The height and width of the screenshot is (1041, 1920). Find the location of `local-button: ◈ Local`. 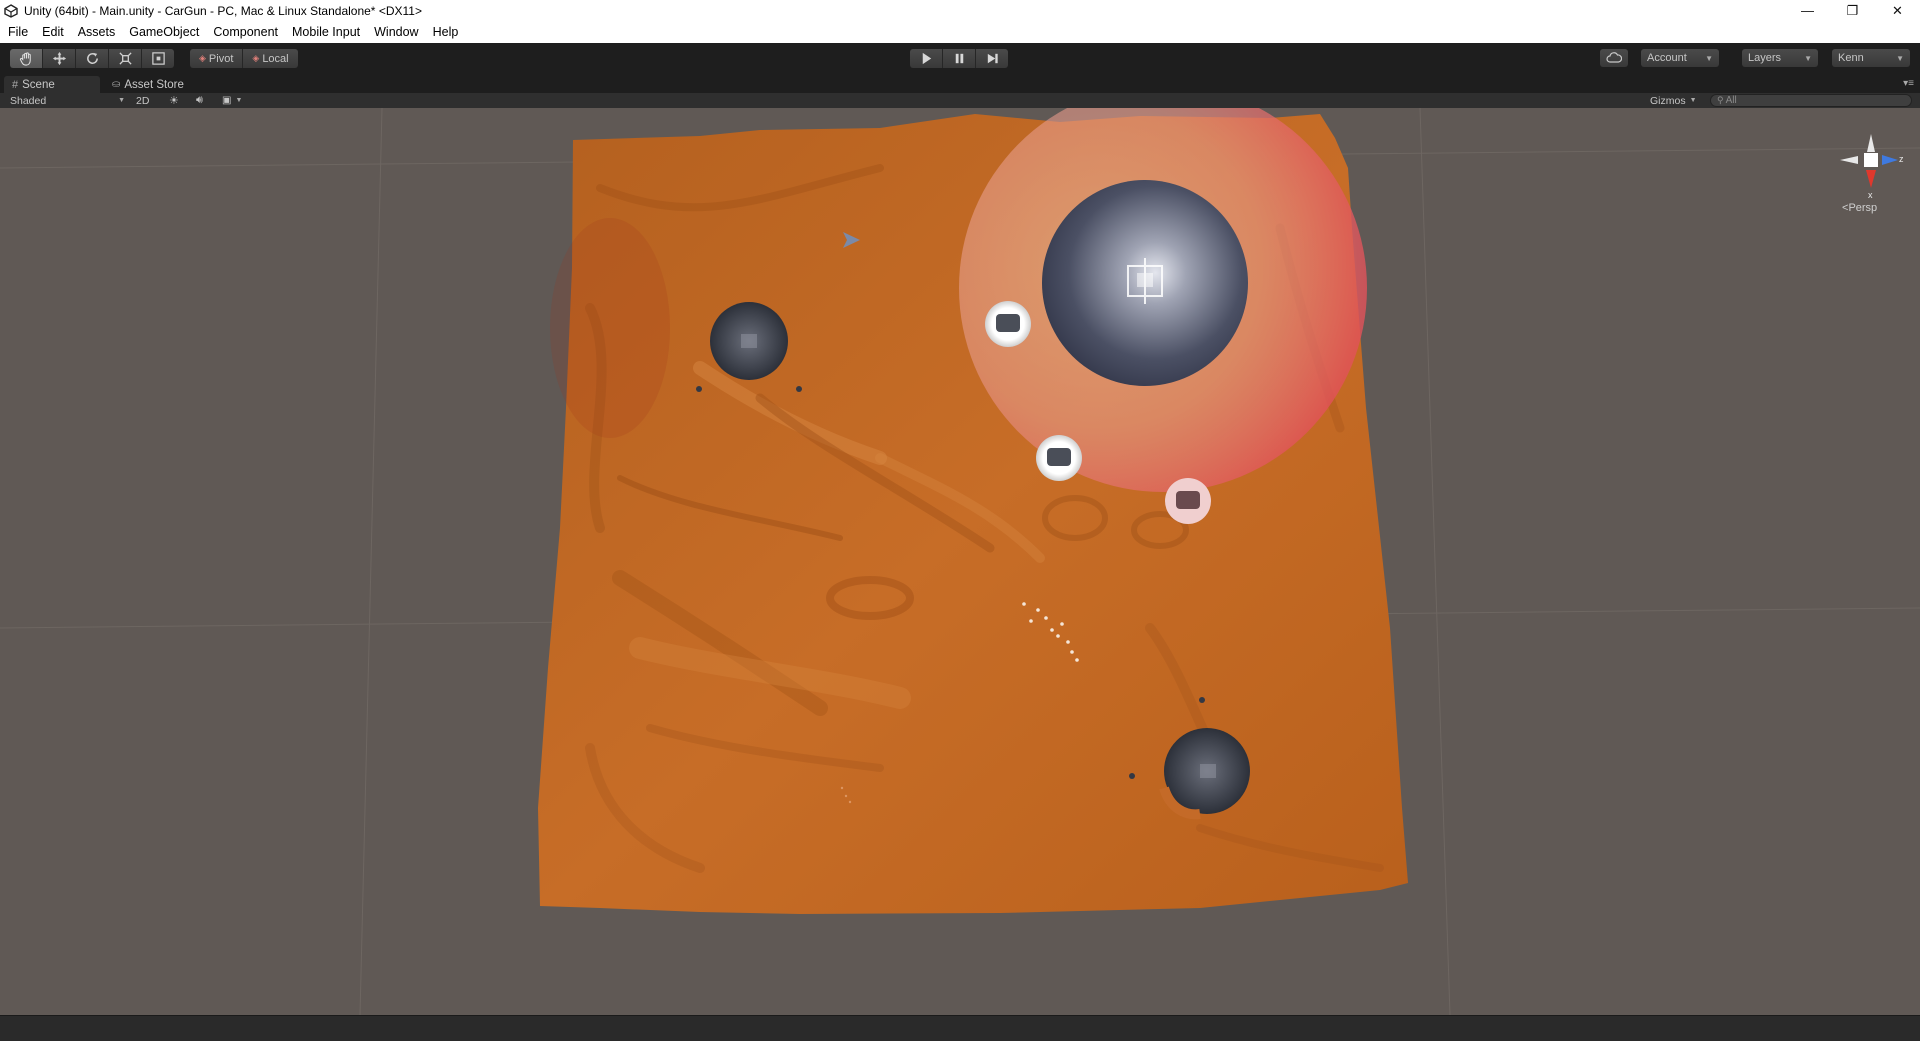

local-button: ◈ Local is located at coordinates (270, 58).